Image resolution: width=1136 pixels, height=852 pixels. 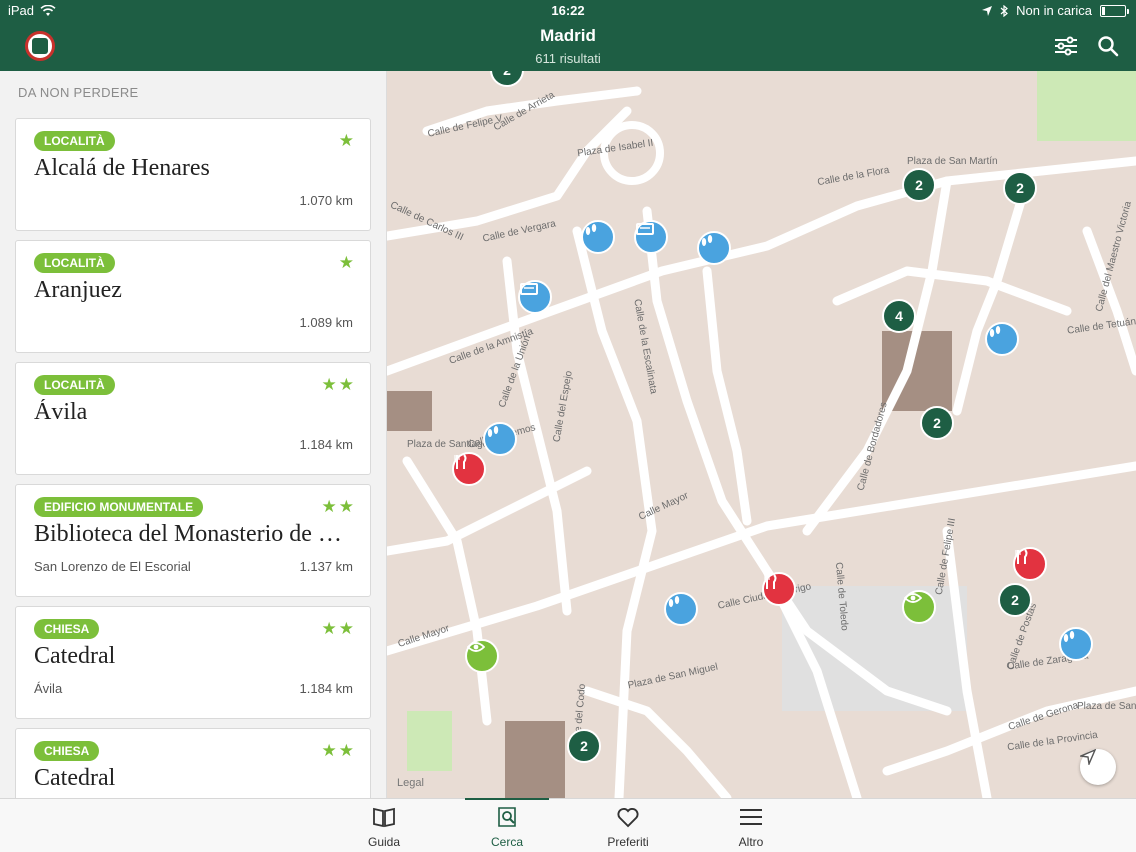 I want to click on place-card: LOCALITÀ ★ Aranjuez 1.089 km, so click(x=193, y=296).